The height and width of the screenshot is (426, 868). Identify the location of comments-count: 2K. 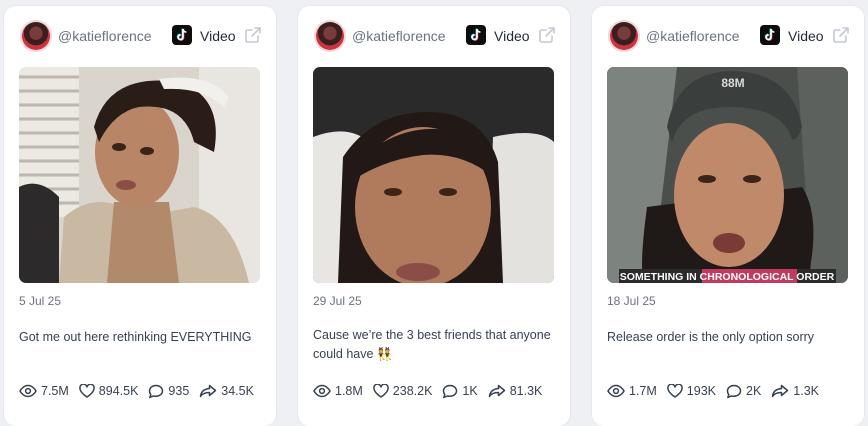
(754, 391).